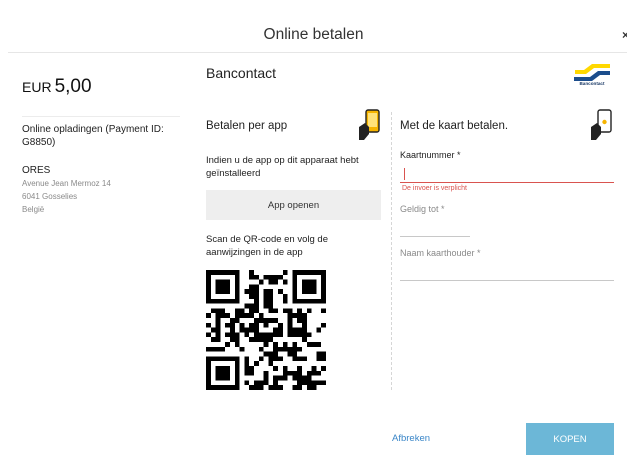 The image size is (627, 459). Describe the element at coordinates (73, 86) in the screenshot. I see `amount-value: 5,00` at that location.